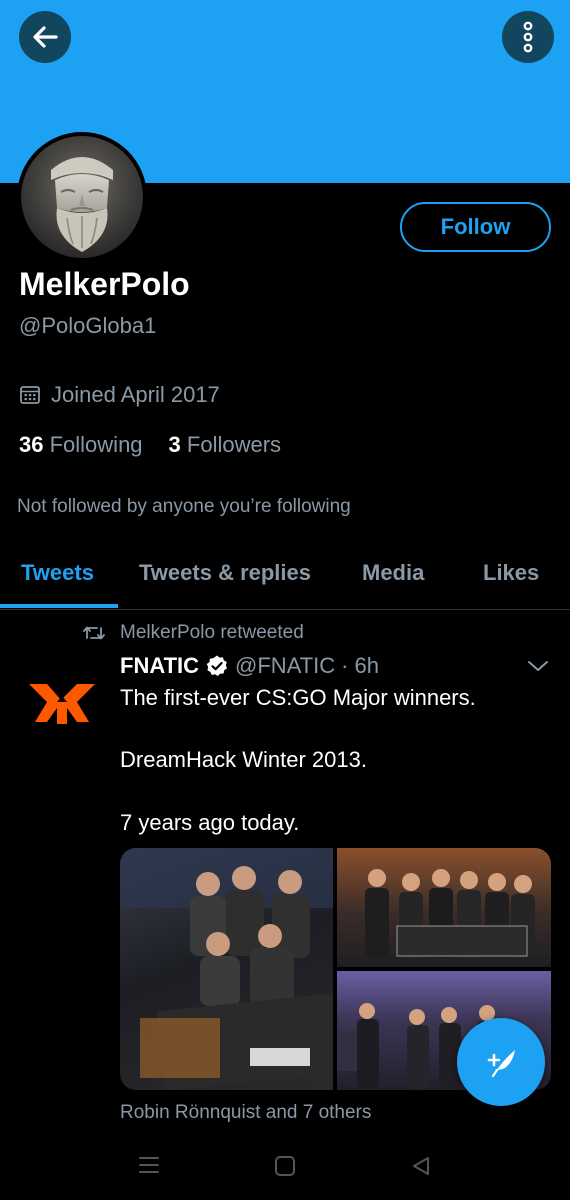  I want to click on liked-by-summary: Robin Rönnquist and 7 others, so click(245, 1113).